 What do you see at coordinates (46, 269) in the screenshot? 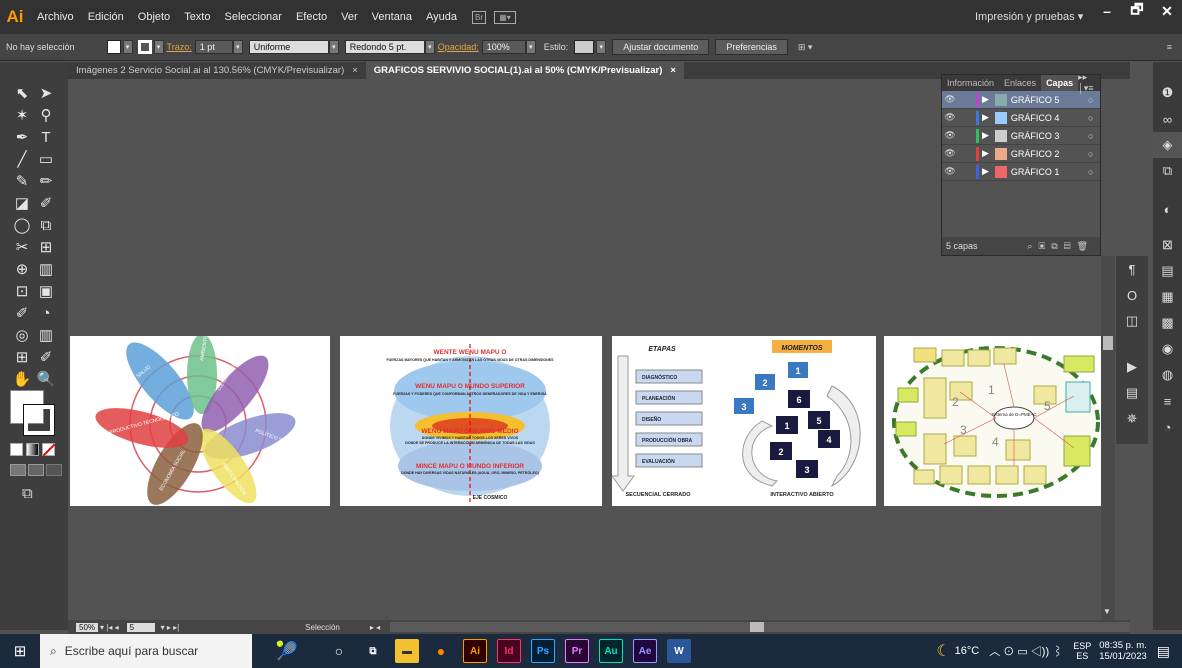
I see `graph-tool-icon: ▥` at bounding box center [46, 269].